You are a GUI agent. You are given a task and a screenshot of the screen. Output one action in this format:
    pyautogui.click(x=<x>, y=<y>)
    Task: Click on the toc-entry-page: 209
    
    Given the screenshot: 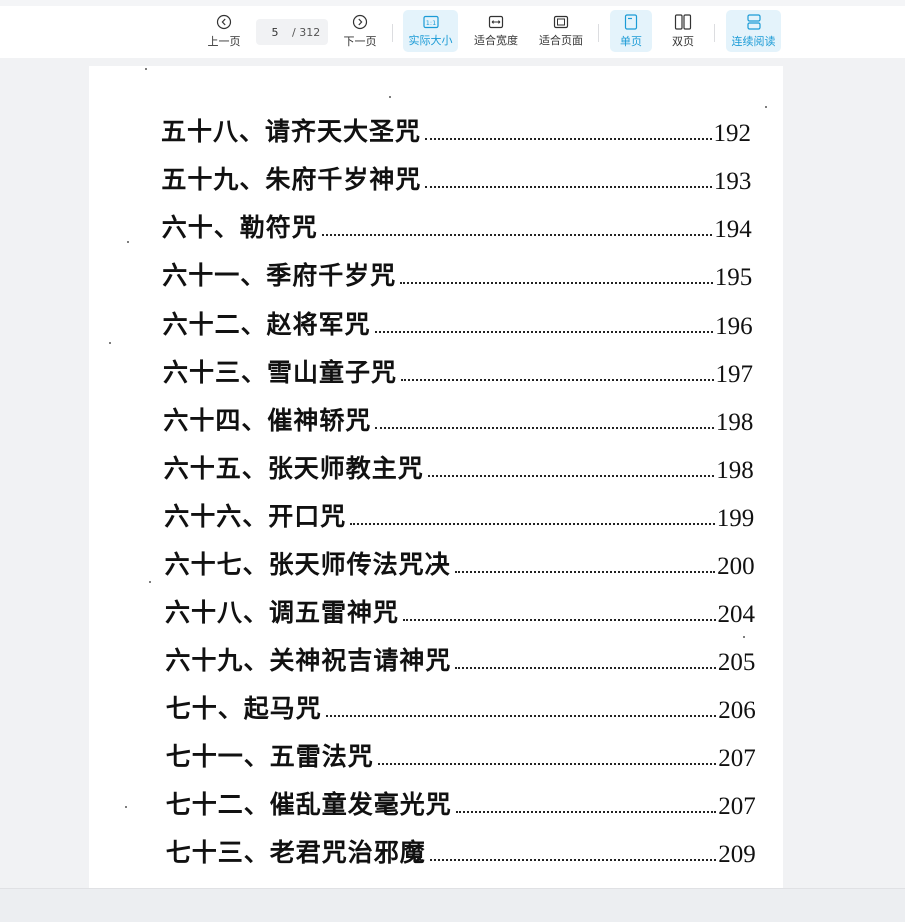 What is the action you would take?
    pyautogui.click(x=737, y=854)
    